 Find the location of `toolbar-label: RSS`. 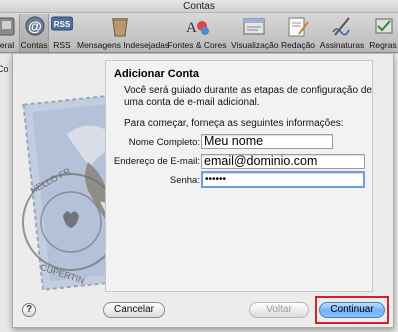

toolbar-label: RSS is located at coordinates (62, 45).